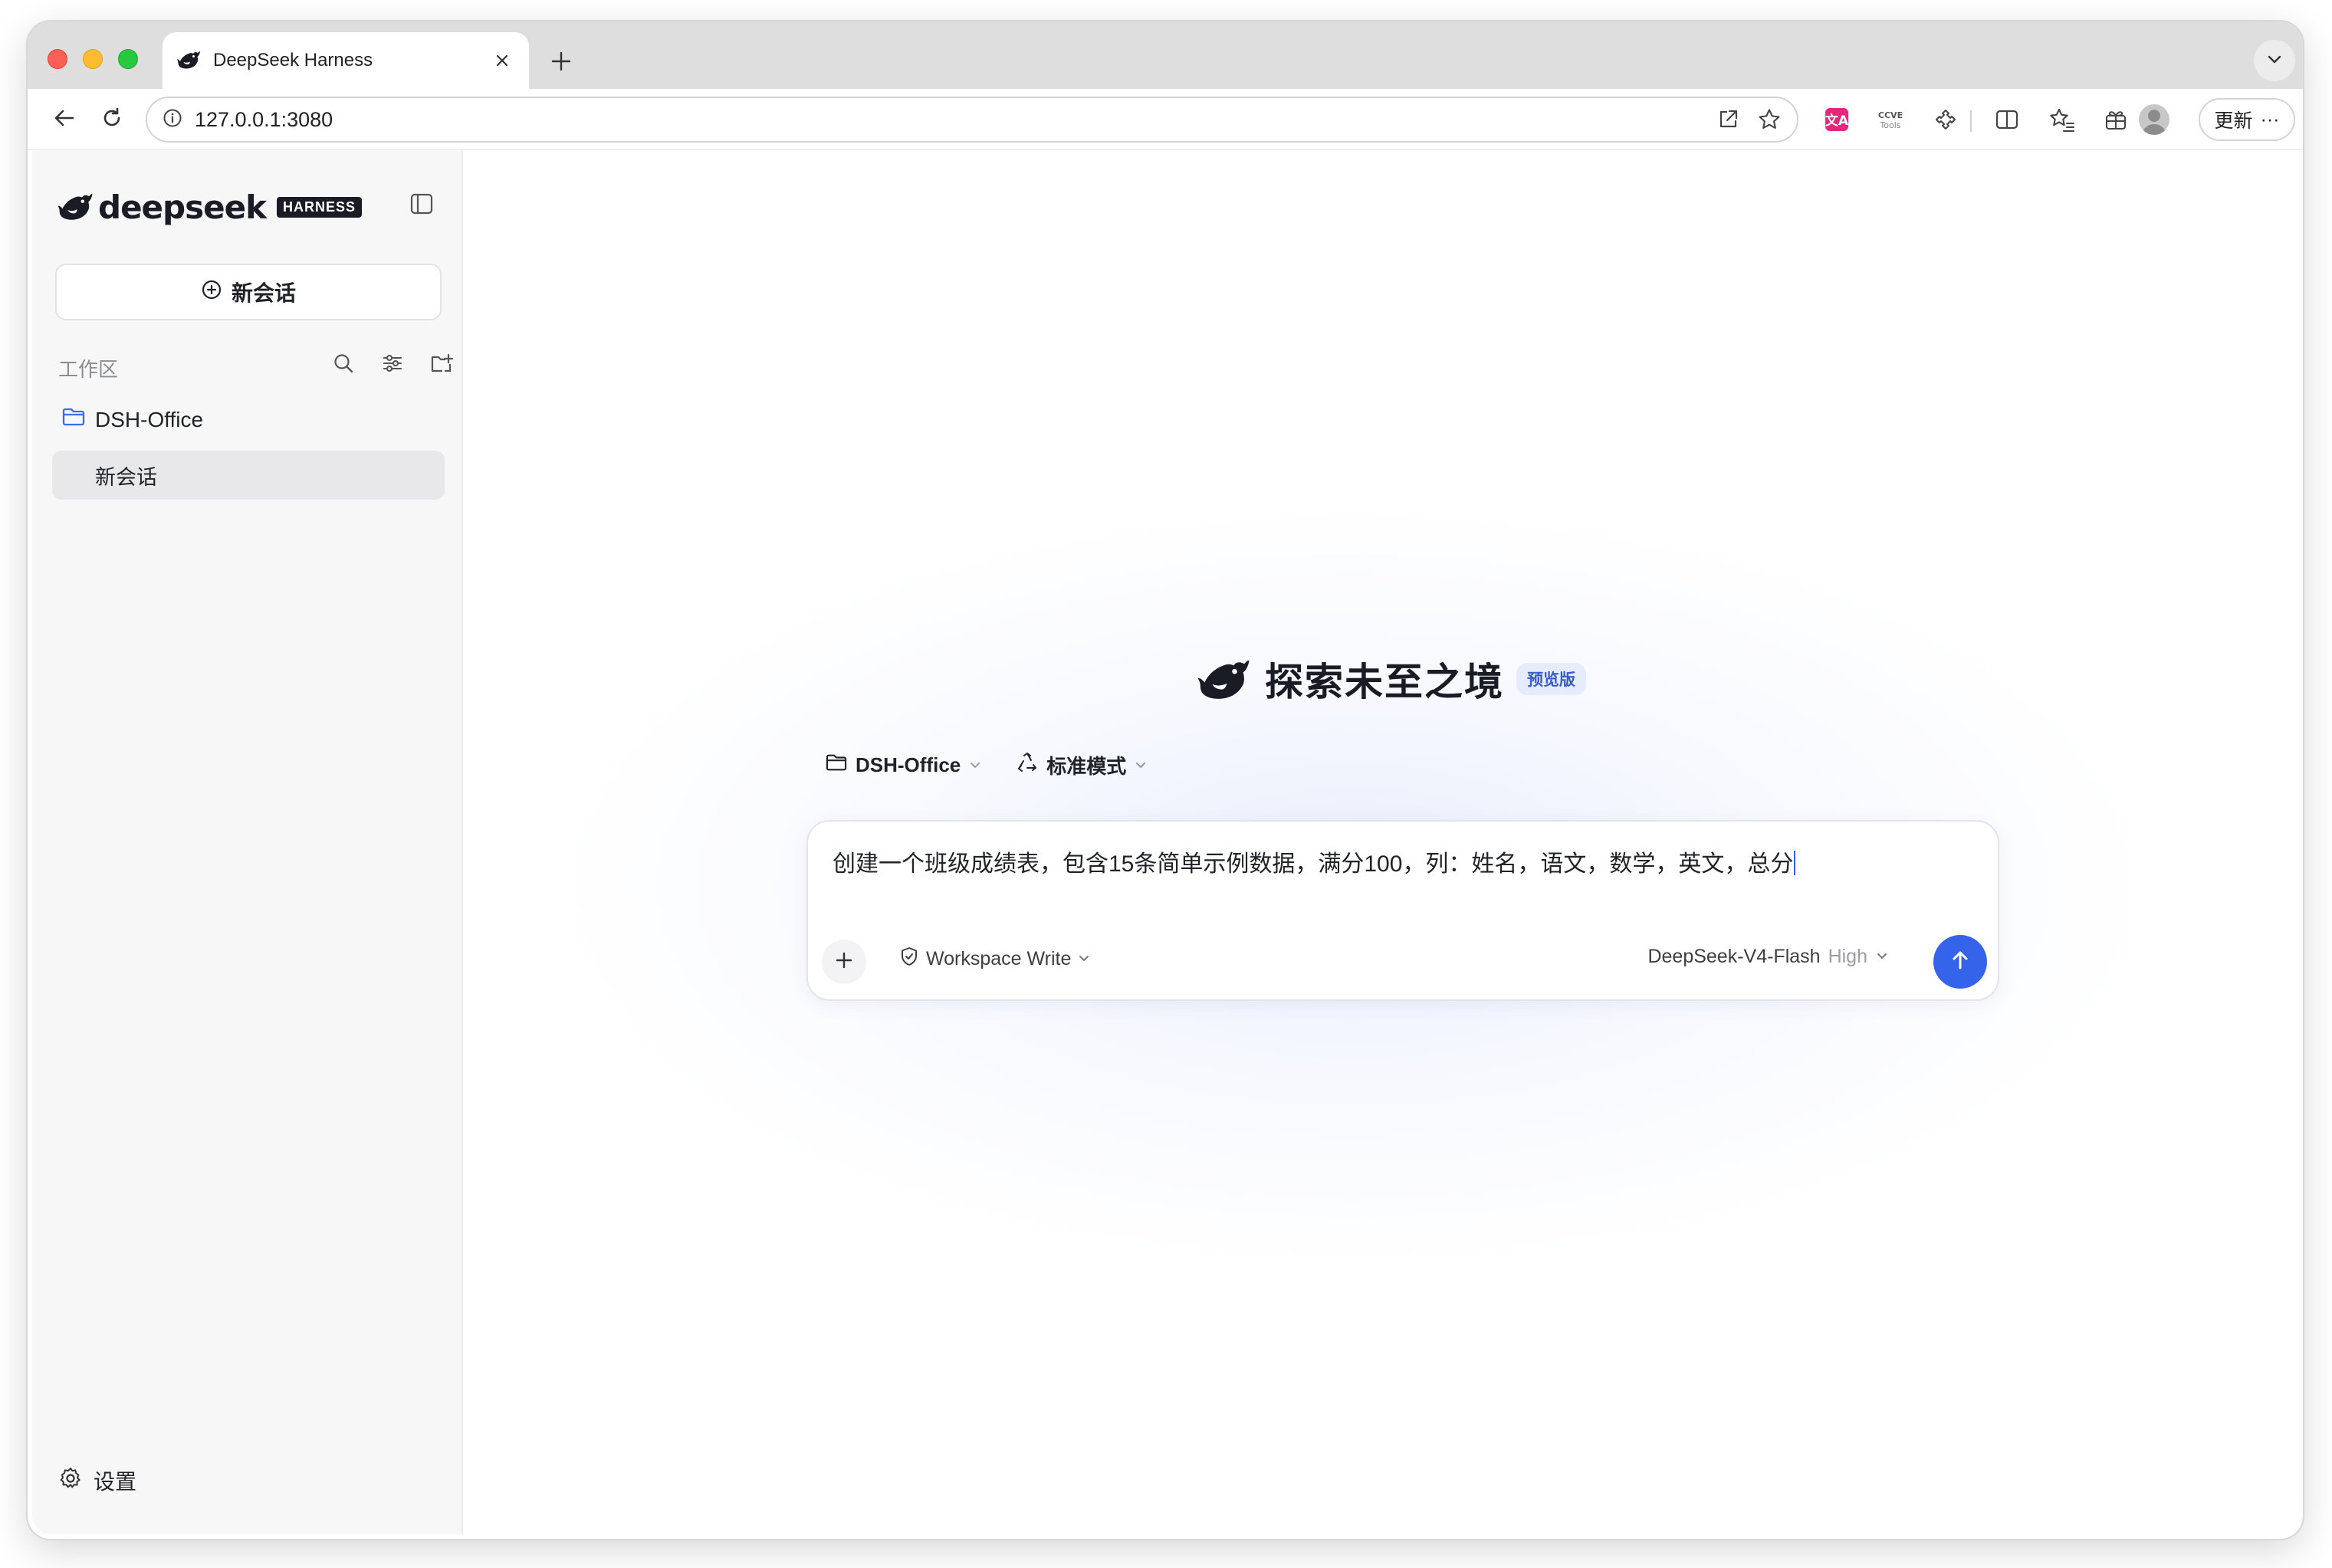 This screenshot has height=1568, width=2332. I want to click on model-selector: DeepSeek-V4-Flash High, so click(1768, 957).